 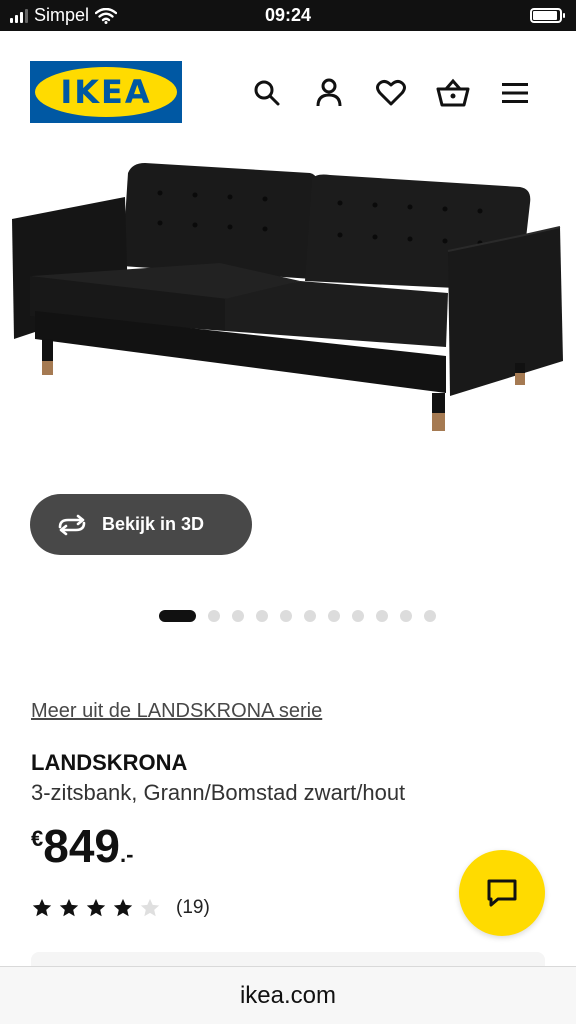 What do you see at coordinates (545, 15) in the screenshot?
I see `battery-level` at bounding box center [545, 15].